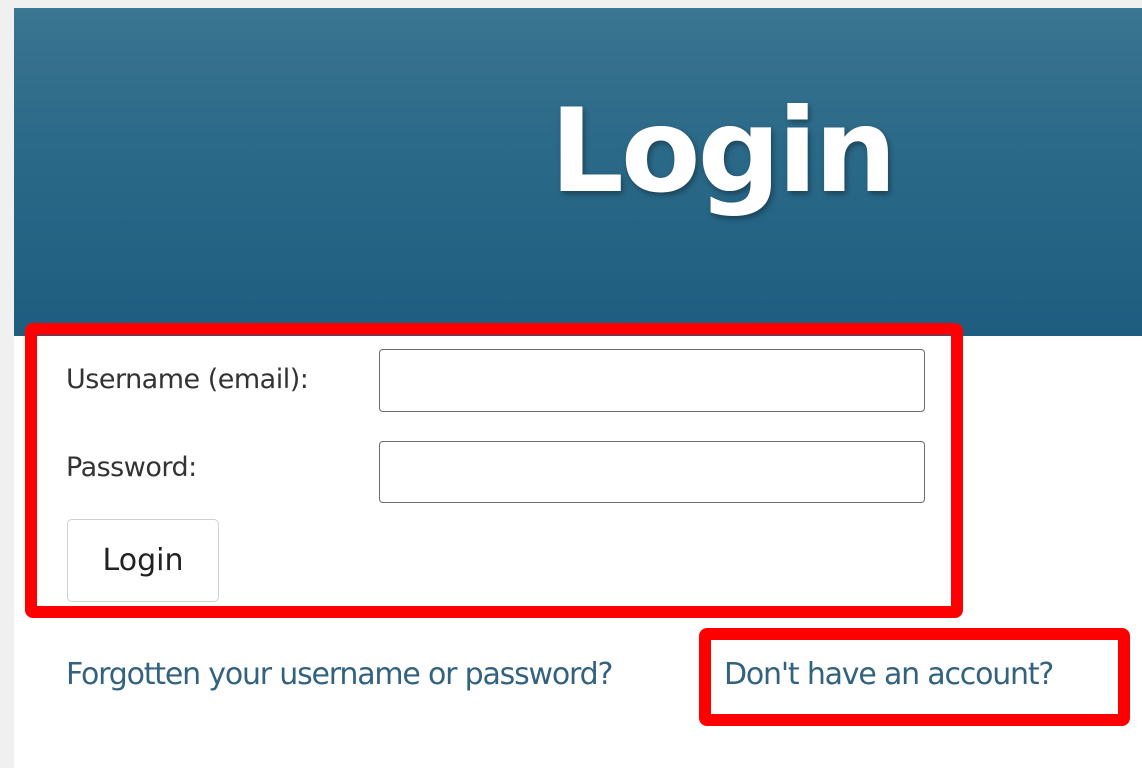  Describe the element at coordinates (889, 674) in the screenshot. I see `register-link: Don't have an account?` at that location.